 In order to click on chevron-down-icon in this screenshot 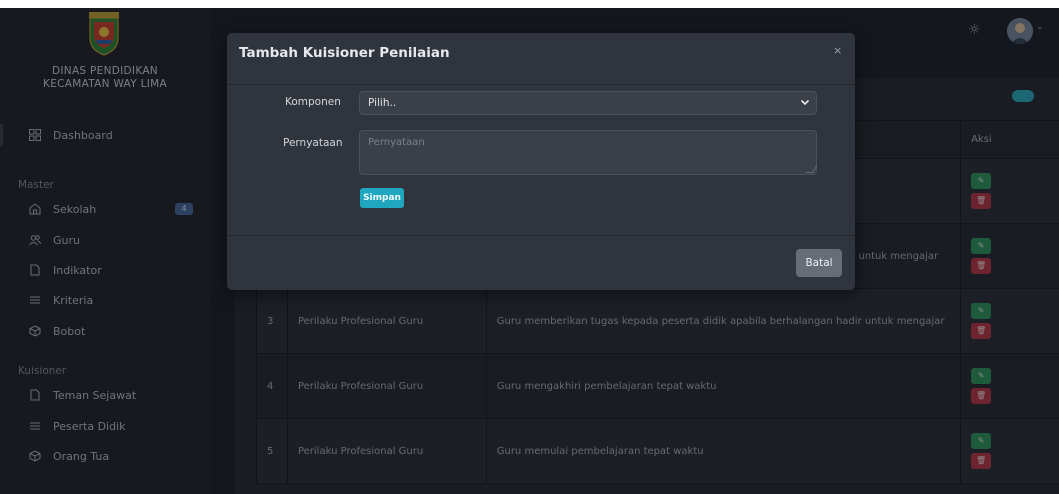, I will do `click(805, 103)`.